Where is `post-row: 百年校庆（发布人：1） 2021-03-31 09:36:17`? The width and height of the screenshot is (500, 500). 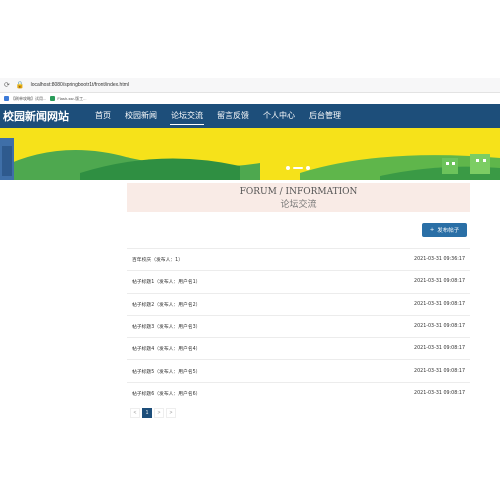 post-row: 百年校庆（发布人：1） 2021-03-31 09:36:17 is located at coordinates (298, 259).